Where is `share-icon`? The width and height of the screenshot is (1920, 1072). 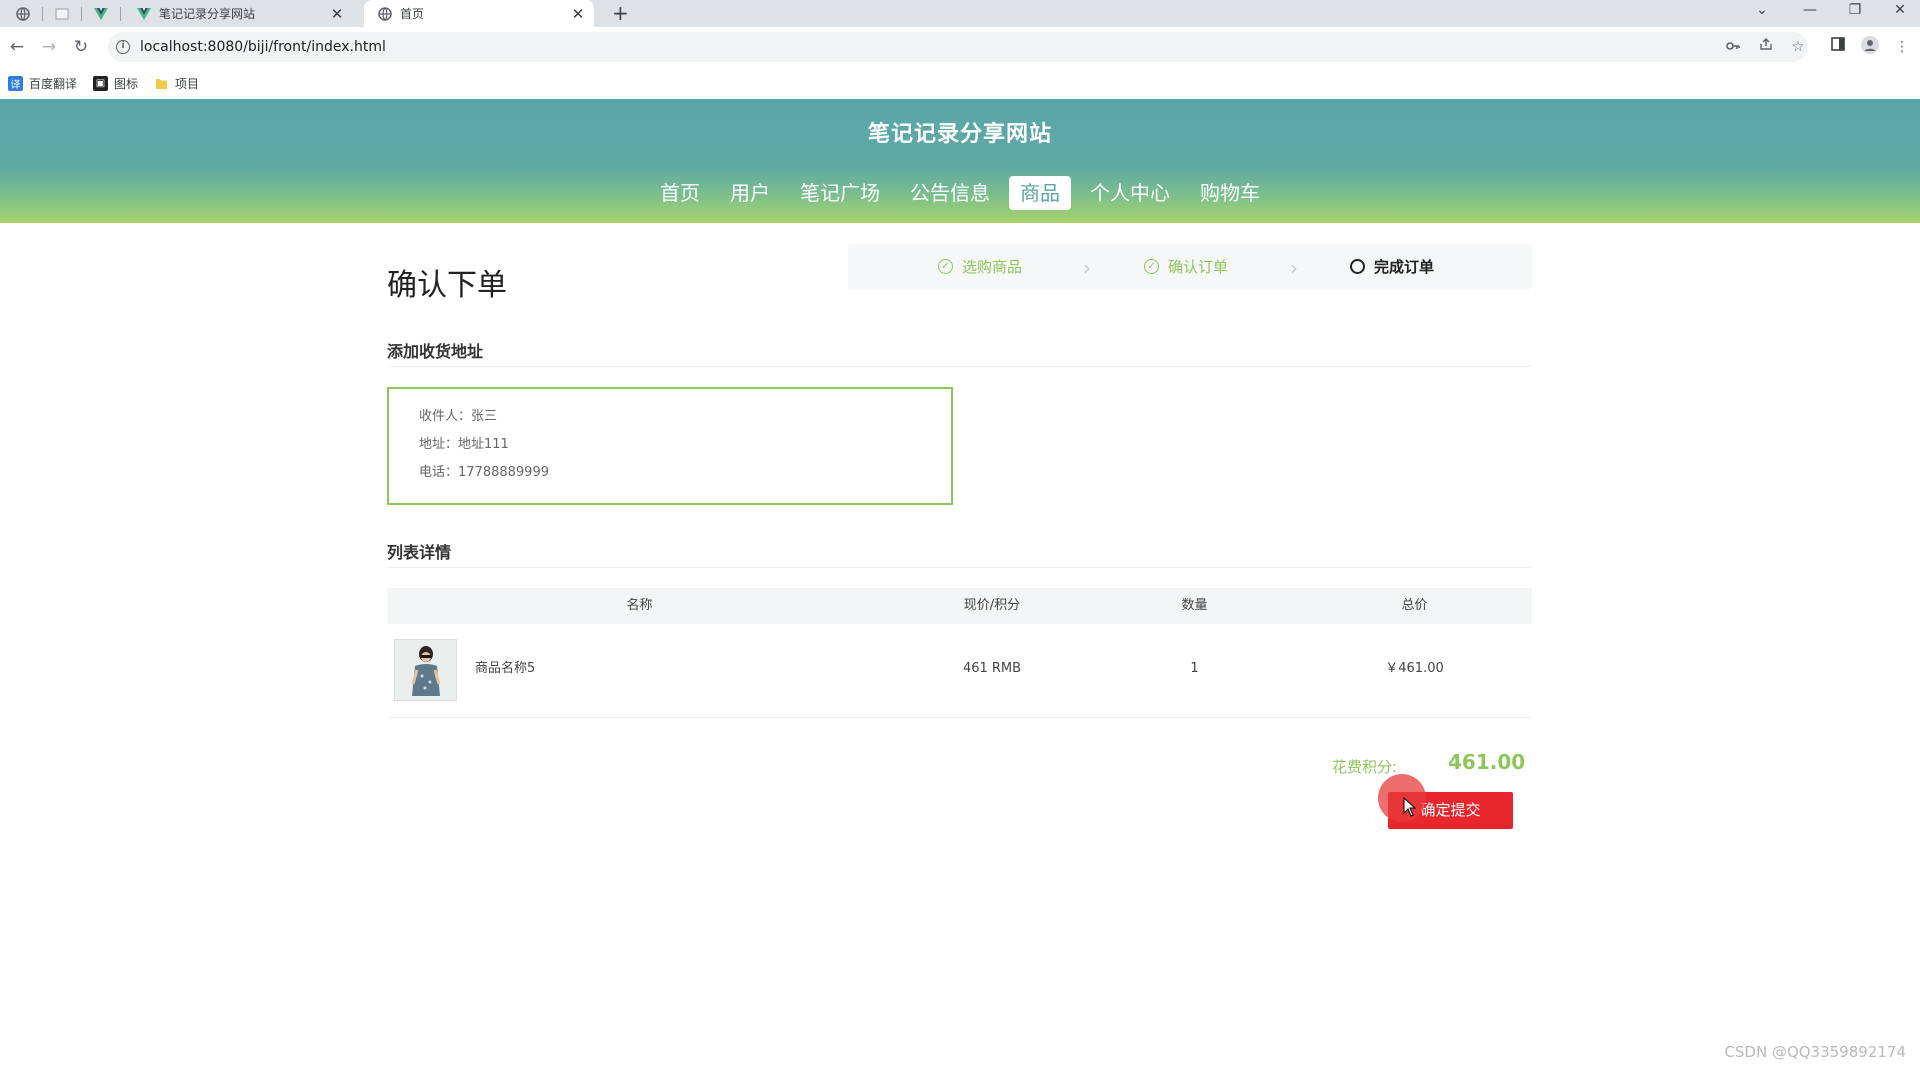
share-icon is located at coordinates (1766, 47).